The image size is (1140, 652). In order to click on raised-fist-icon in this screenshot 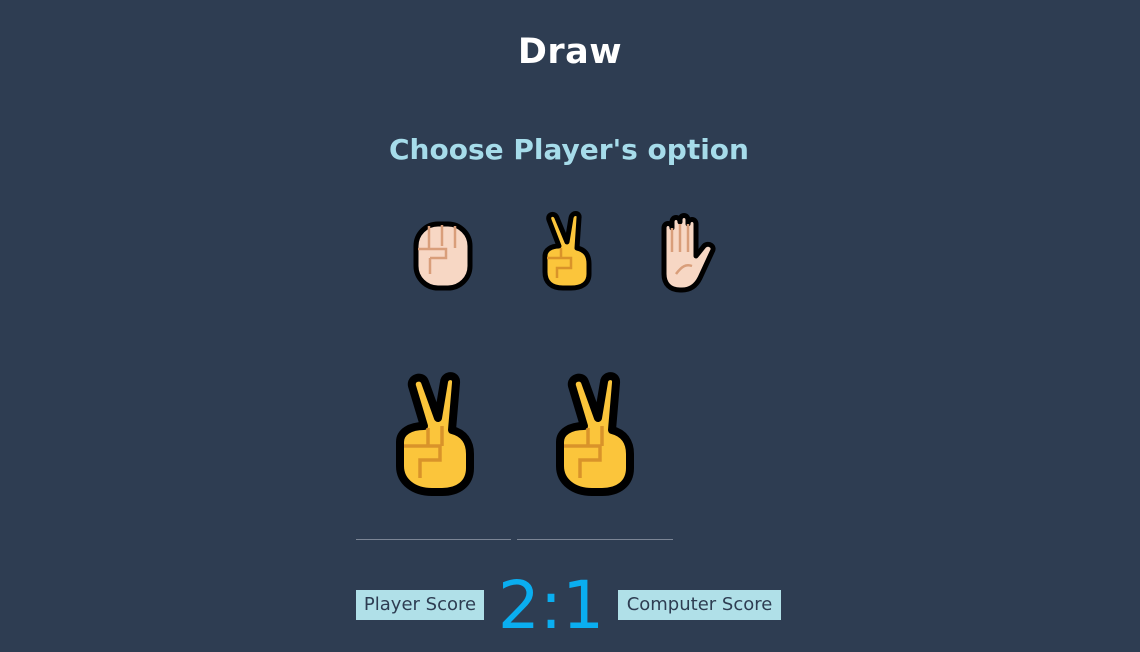, I will do `click(443, 256)`.